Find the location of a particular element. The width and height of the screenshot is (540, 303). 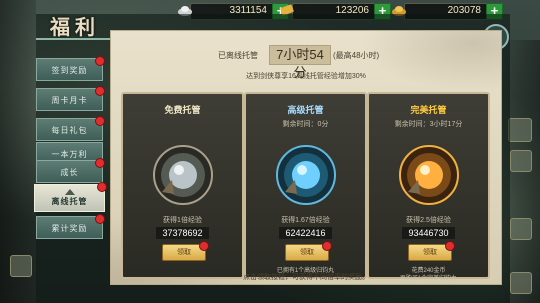

offline-time-header: 已离线托管 7小时54分 (最高48小时) is located at coordinates (306, 62).